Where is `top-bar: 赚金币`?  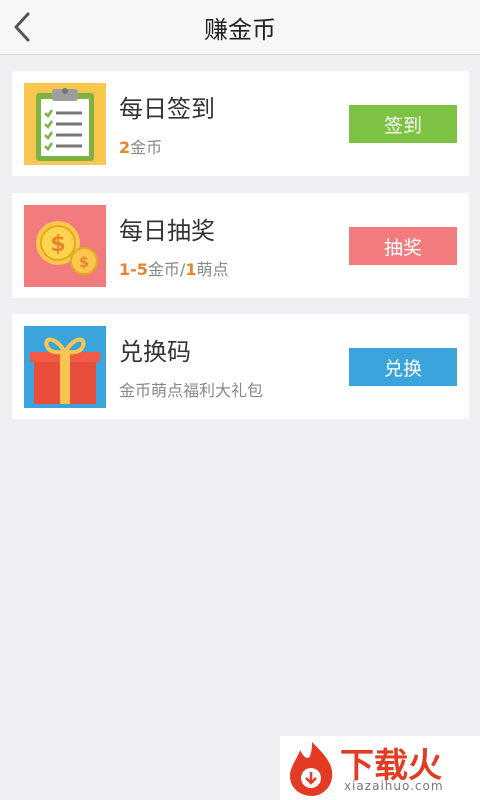
top-bar: 赚金币 is located at coordinates (240, 27).